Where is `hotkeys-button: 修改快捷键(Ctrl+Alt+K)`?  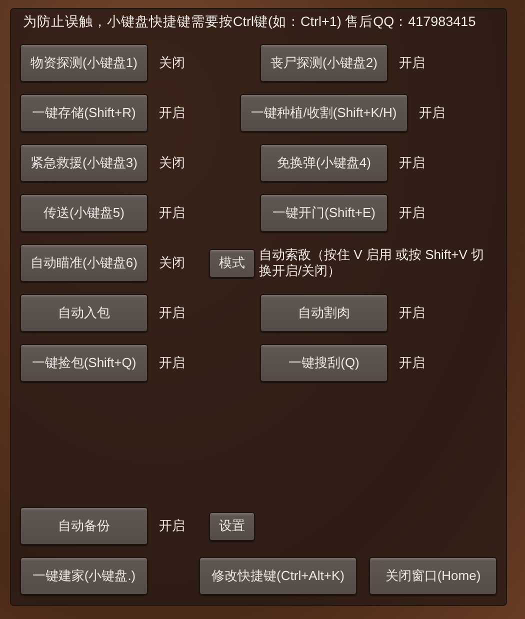
hotkeys-button: 修改快捷键(Ctrl+Alt+K) is located at coordinates (278, 576).